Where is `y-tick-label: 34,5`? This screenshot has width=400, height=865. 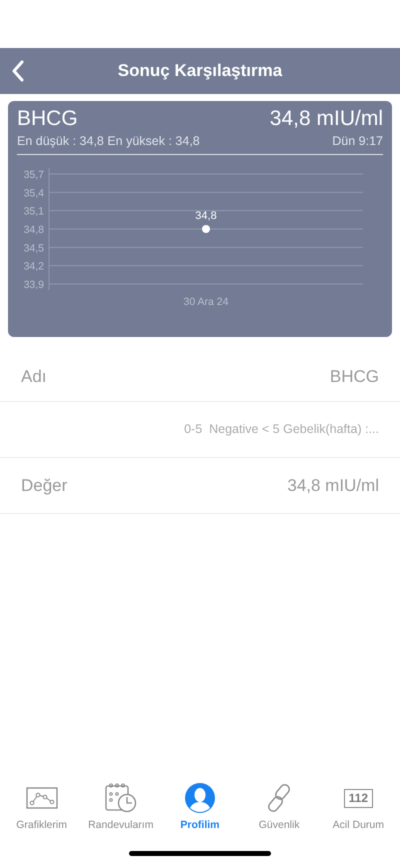 y-tick-label: 34,5 is located at coordinates (34, 248).